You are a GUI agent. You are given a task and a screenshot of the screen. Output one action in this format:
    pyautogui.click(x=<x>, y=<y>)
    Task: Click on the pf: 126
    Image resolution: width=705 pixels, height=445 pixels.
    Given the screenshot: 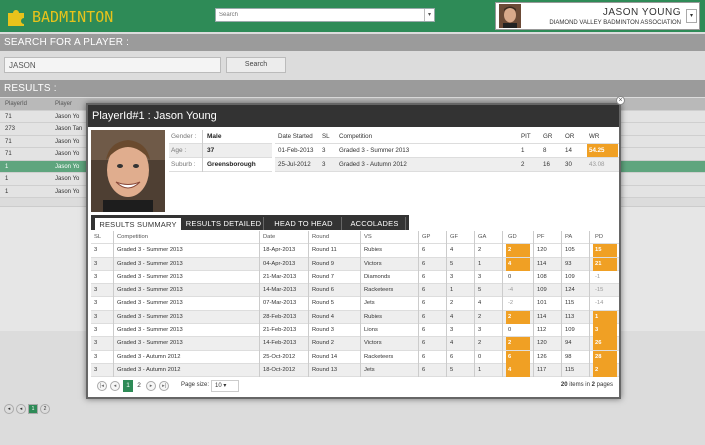 What is the action you would take?
    pyautogui.click(x=542, y=356)
    